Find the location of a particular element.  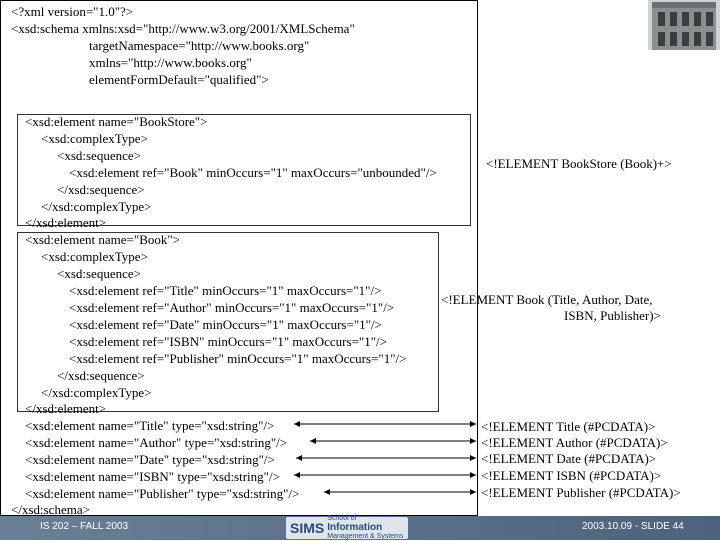

slide-label: 2003.10.09 - SLIDE 44 is located at coordinates (633, 526).